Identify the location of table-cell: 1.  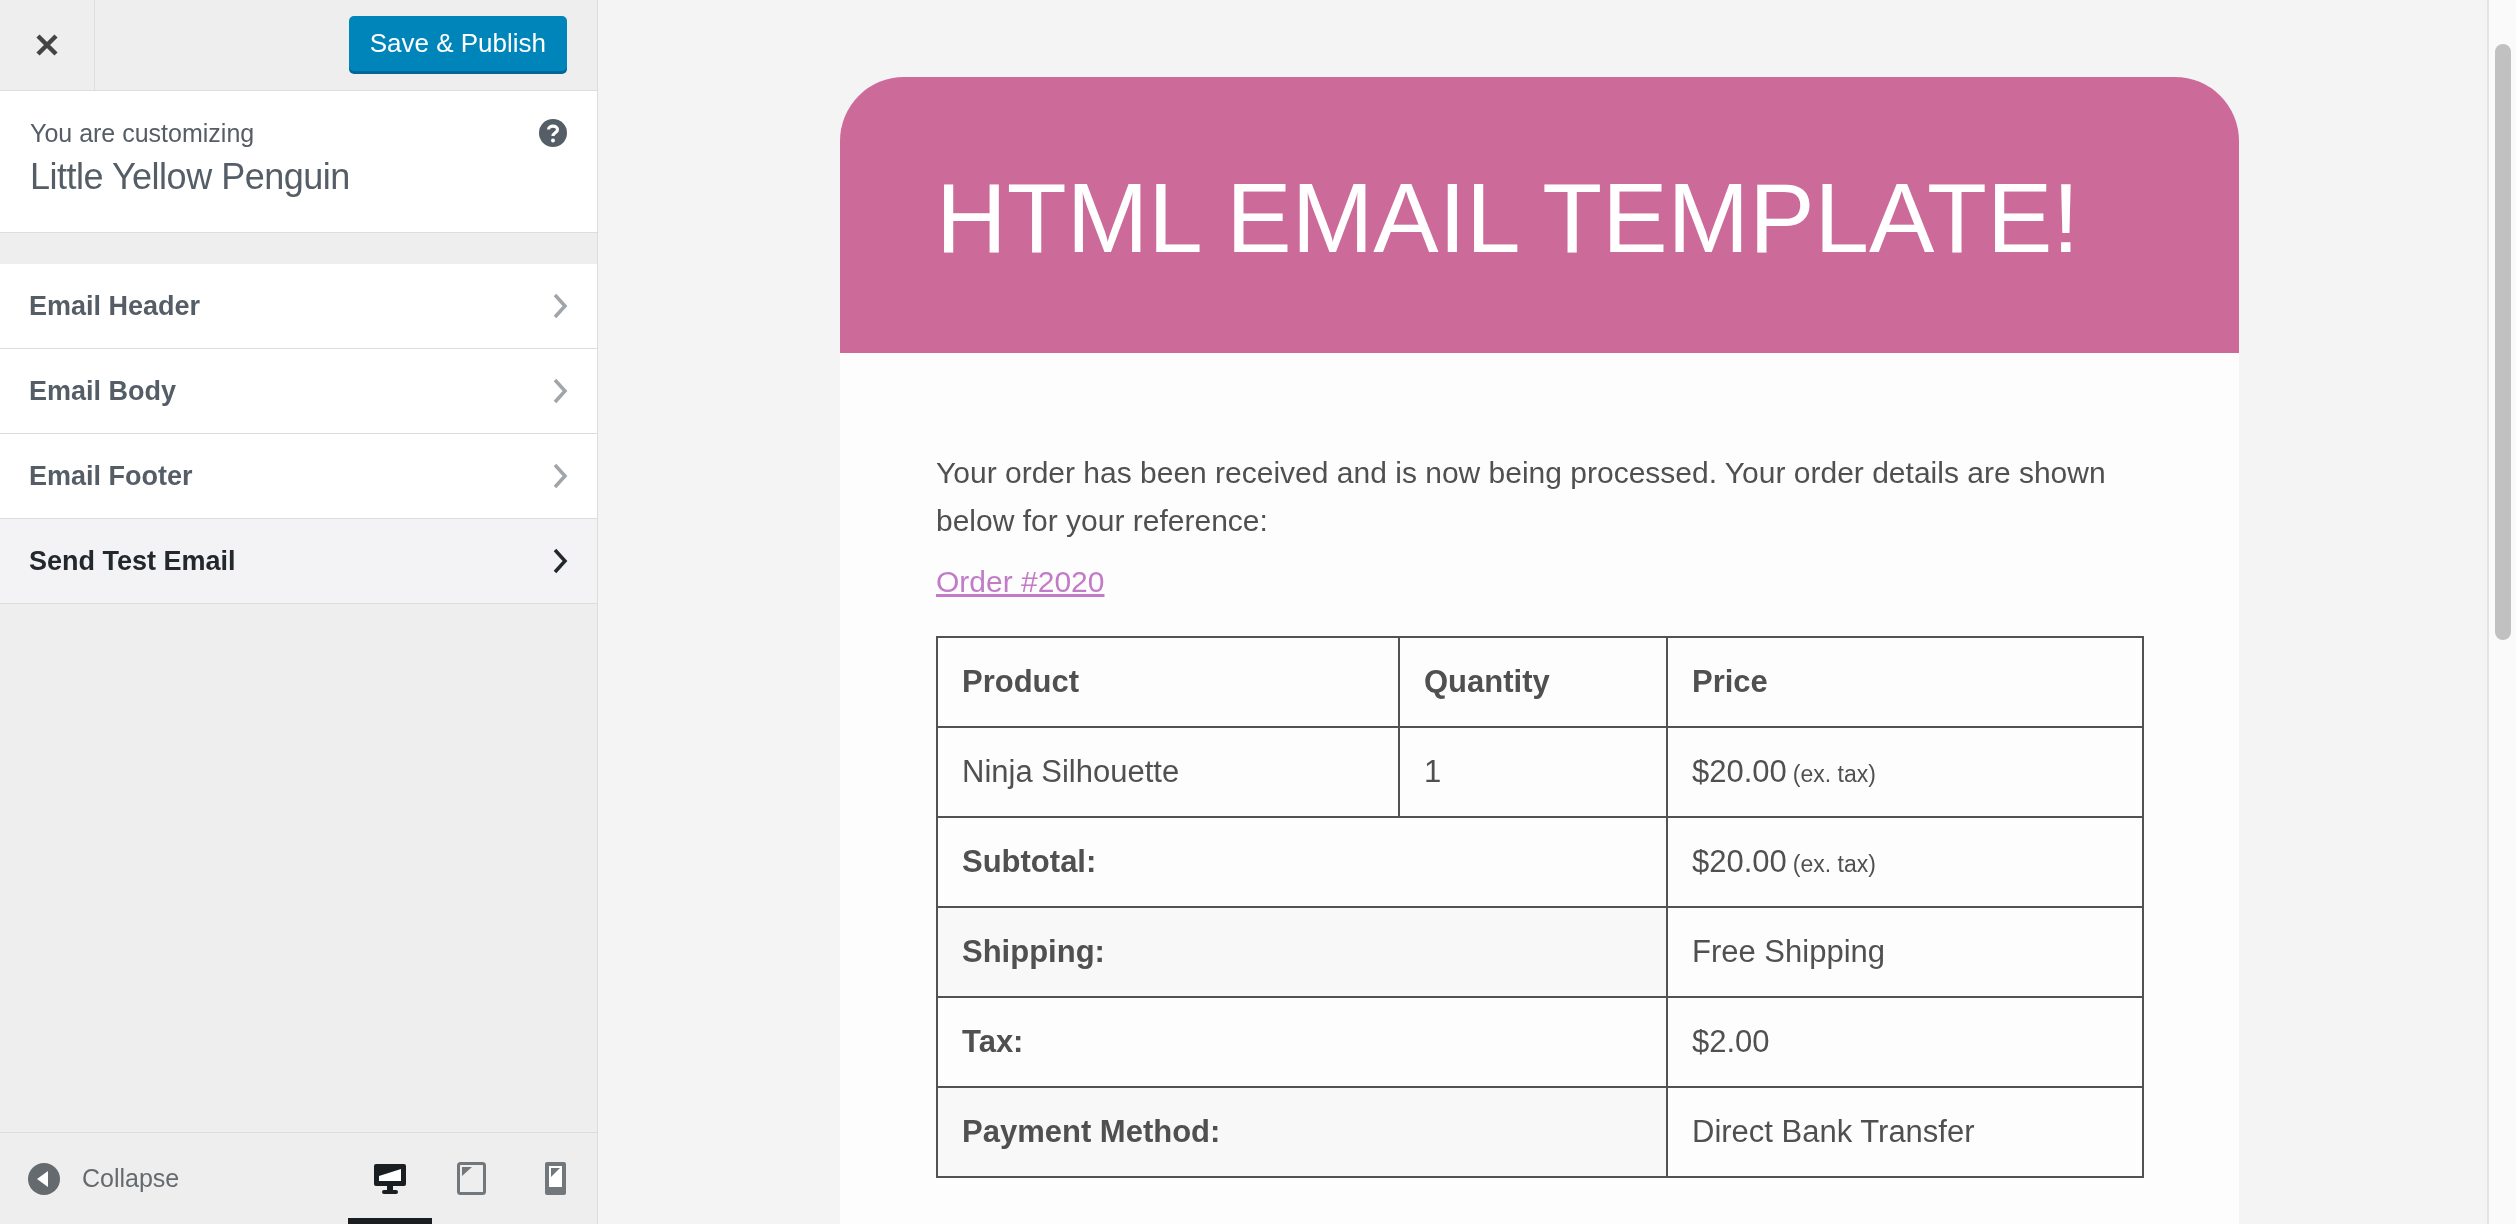
(1533, 772).